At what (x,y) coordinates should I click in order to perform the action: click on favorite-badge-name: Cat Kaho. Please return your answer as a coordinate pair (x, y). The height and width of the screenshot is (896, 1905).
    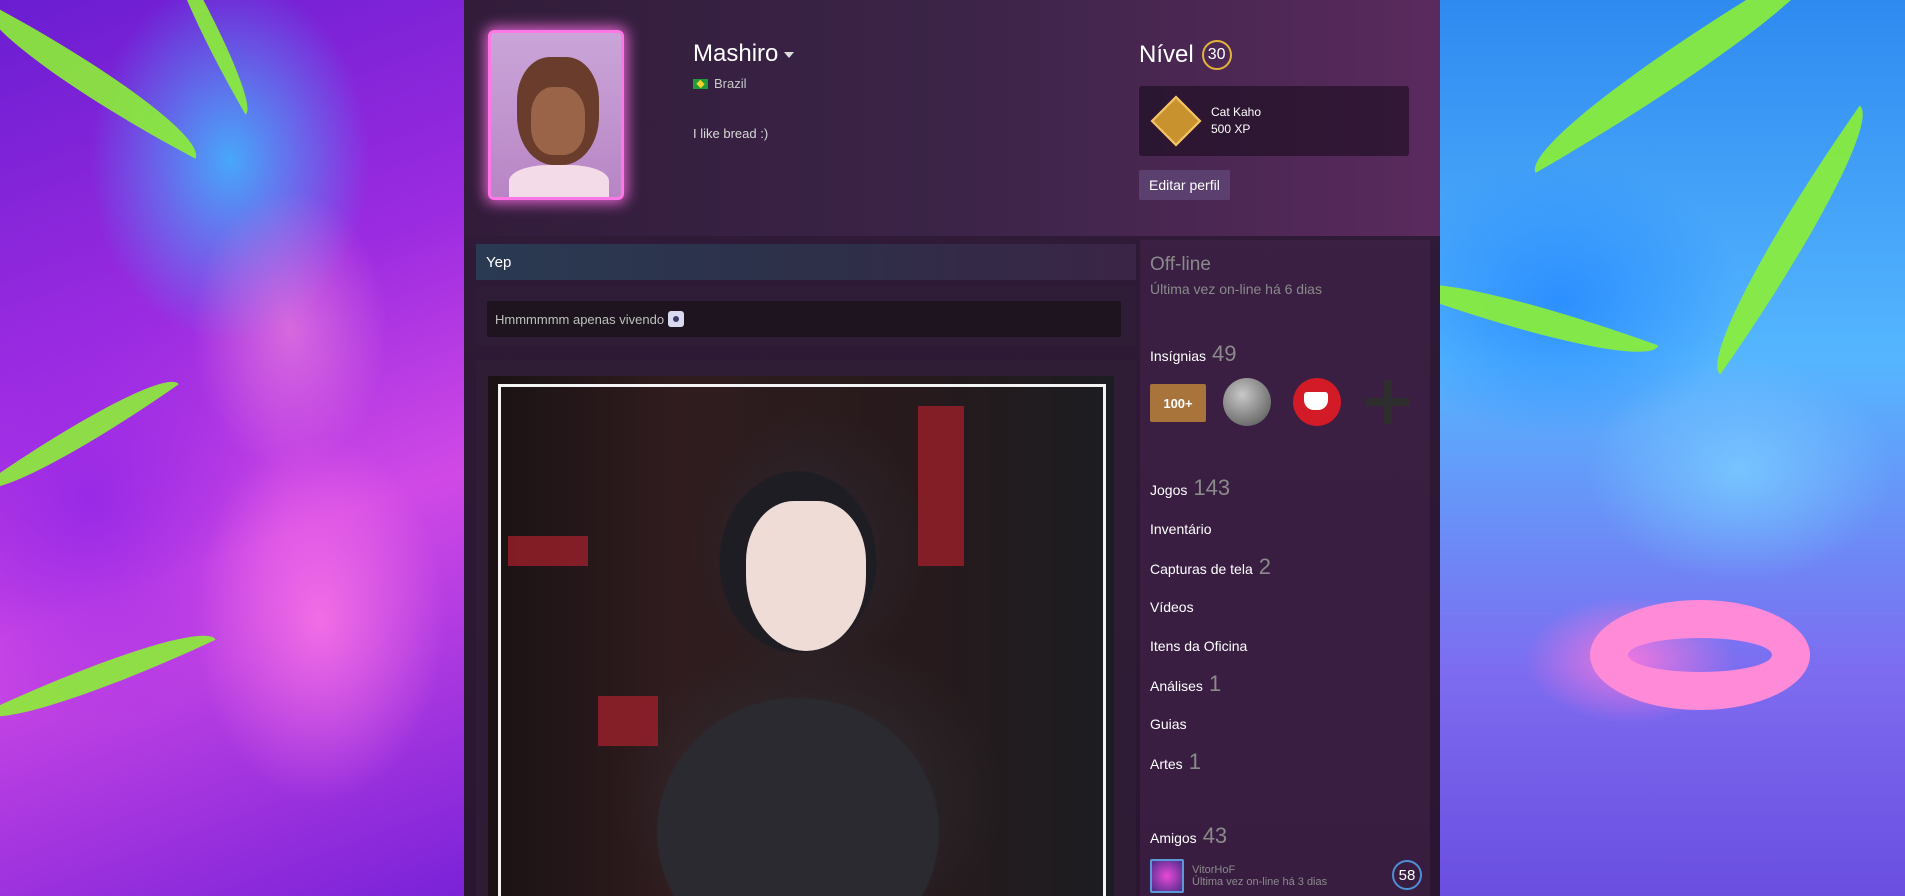
    Looking at the image, I should click on (1236, 112).